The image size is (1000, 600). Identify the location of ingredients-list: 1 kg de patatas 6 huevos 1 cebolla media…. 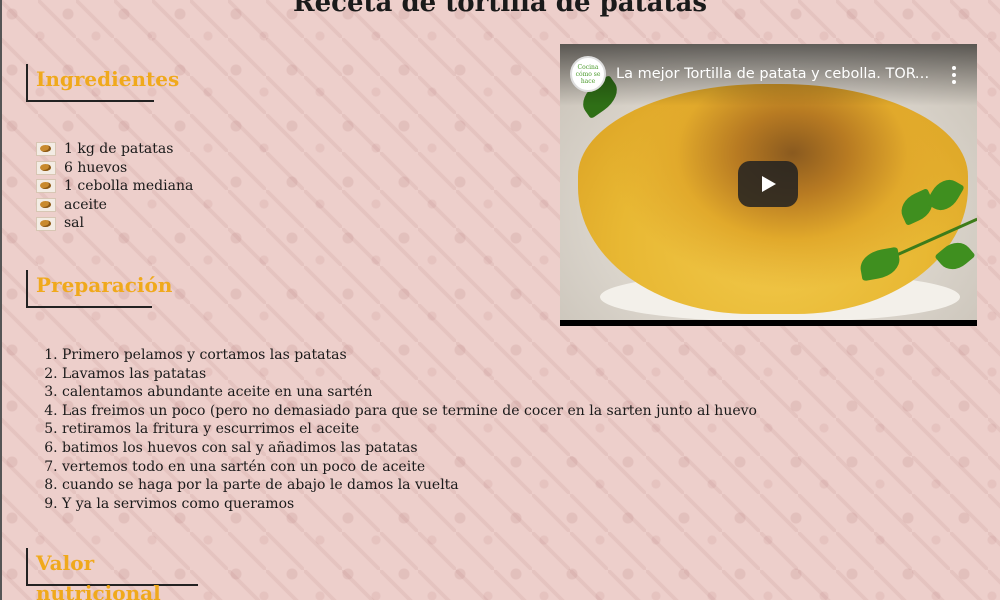
(114, 186).